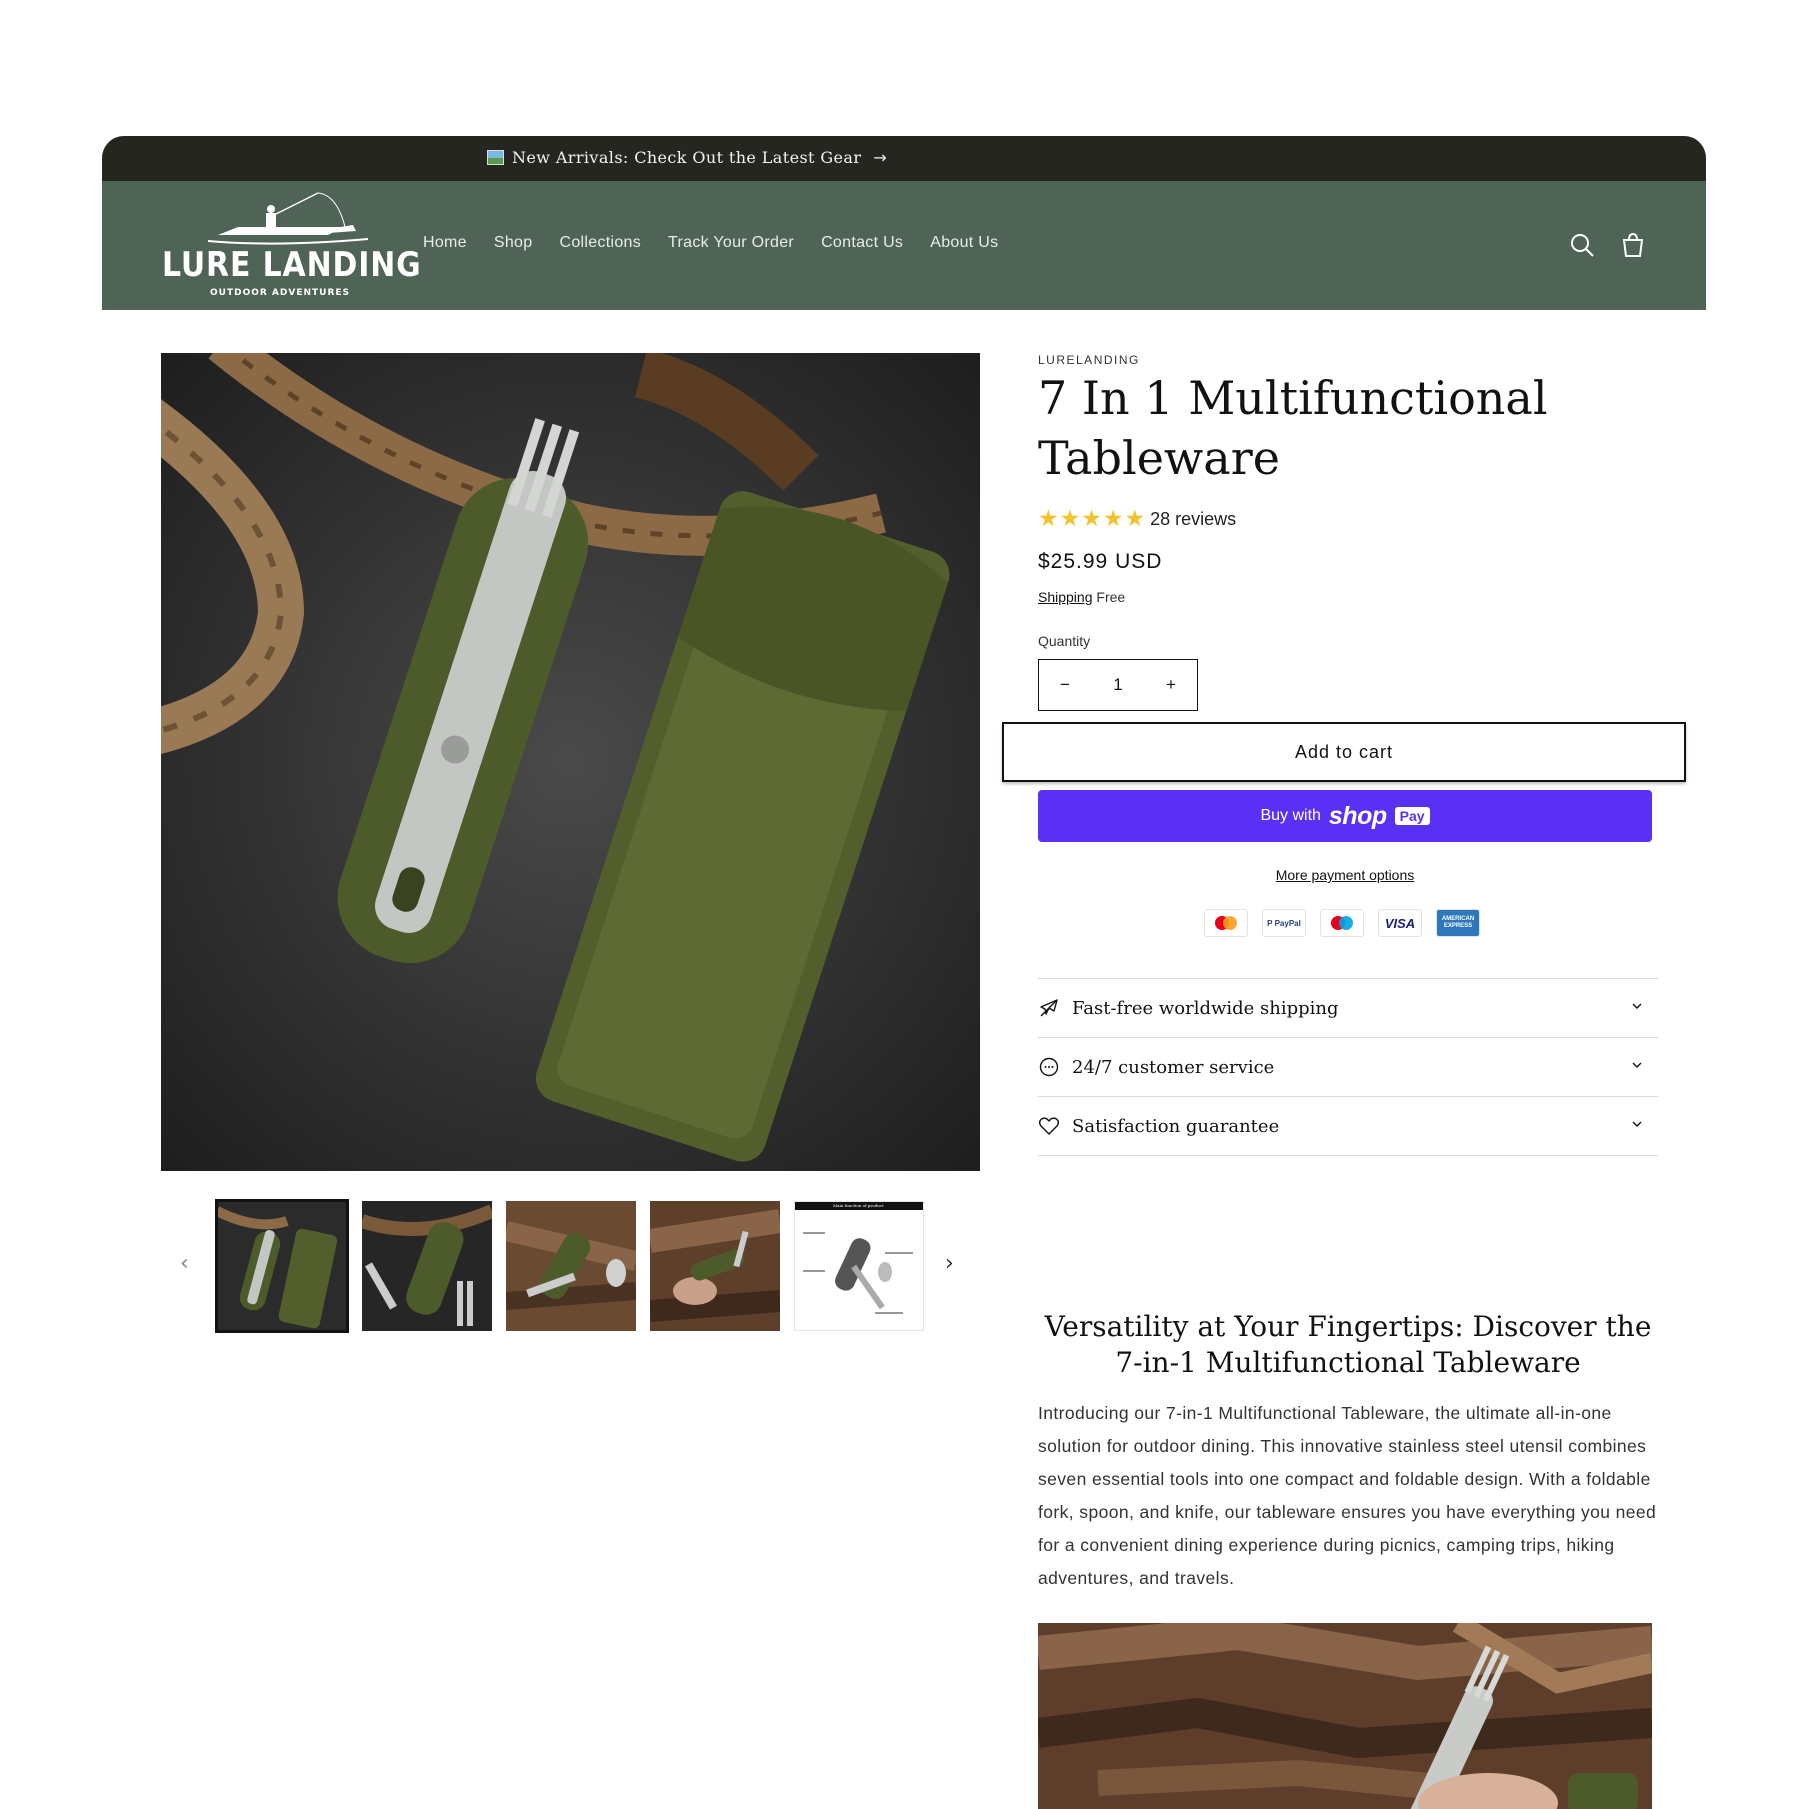 Image resolution: width=1800 pixels, height=1809 pixels. Describe the element at coordinates (858, 1205) in the screenshot. I see `thumb-caption: Main function of product` at that location.